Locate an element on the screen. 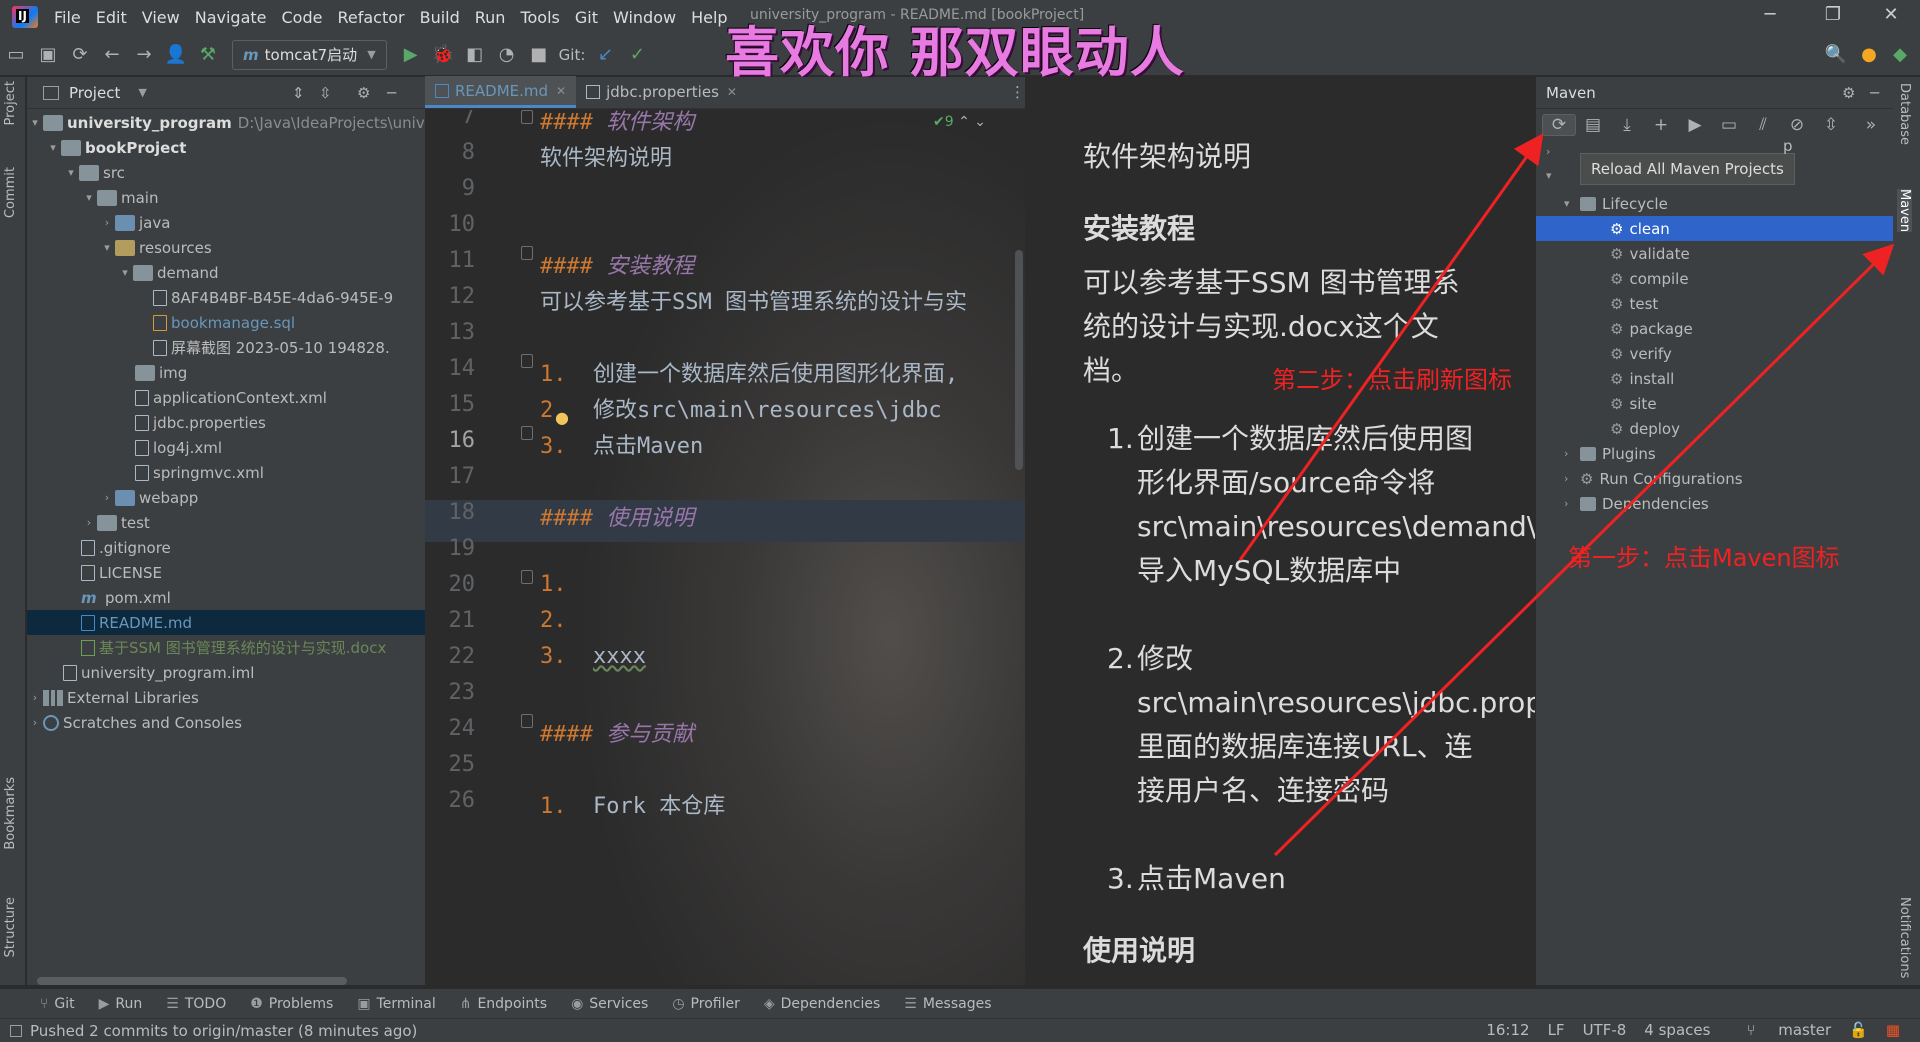 Image resolution: width=1920 pixels, height=1042 pixels. expanded-arrow-icon: ▾ is located at coordinates (1549, 175).